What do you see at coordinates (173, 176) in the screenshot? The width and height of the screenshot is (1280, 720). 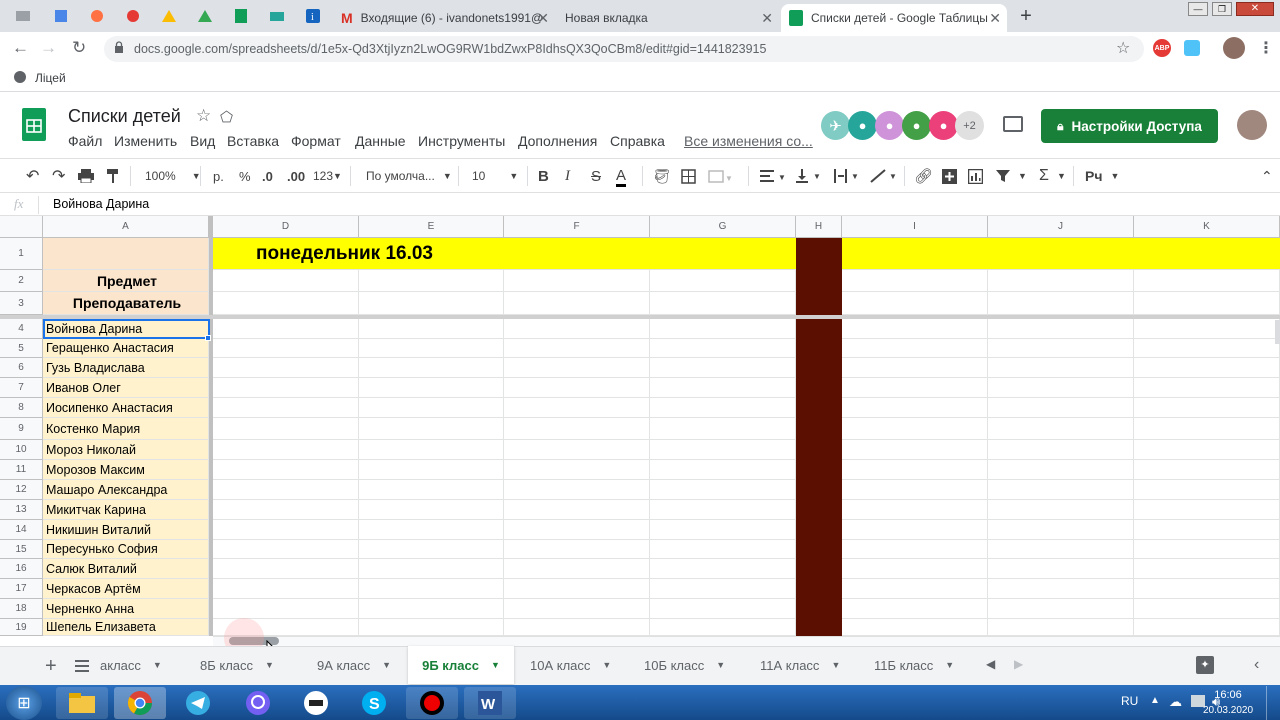 I see `zoom-select: 100% ▼` at bounding box center [173, 176].